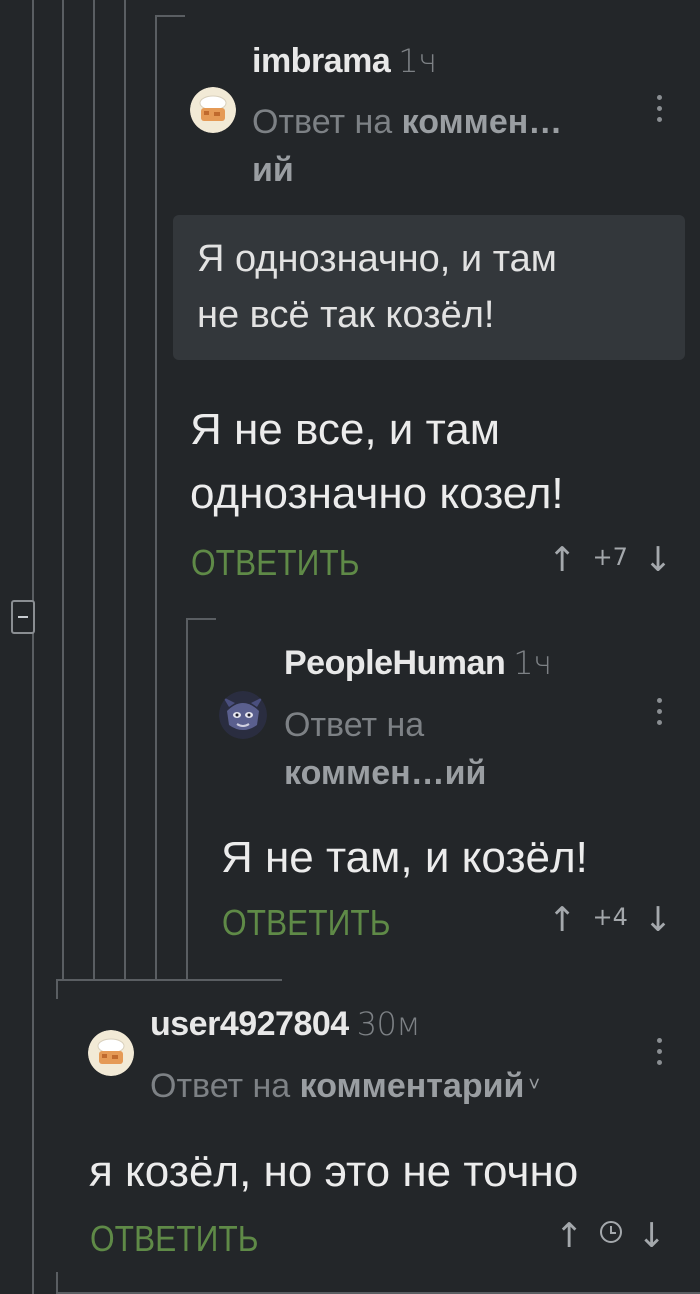  What do you see at coordinates (334, 1171) in the screenshot?
I see `comment-text: я козёл, но это не точно` at bounding box center [334, 1171].